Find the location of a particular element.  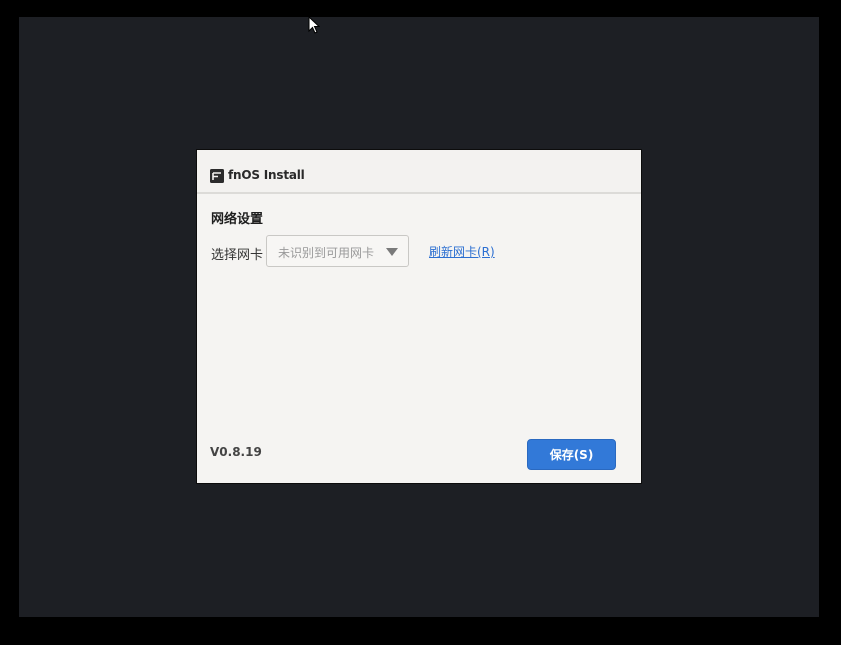

section-heading: 网络设置 is located at coordinates (237, 219).